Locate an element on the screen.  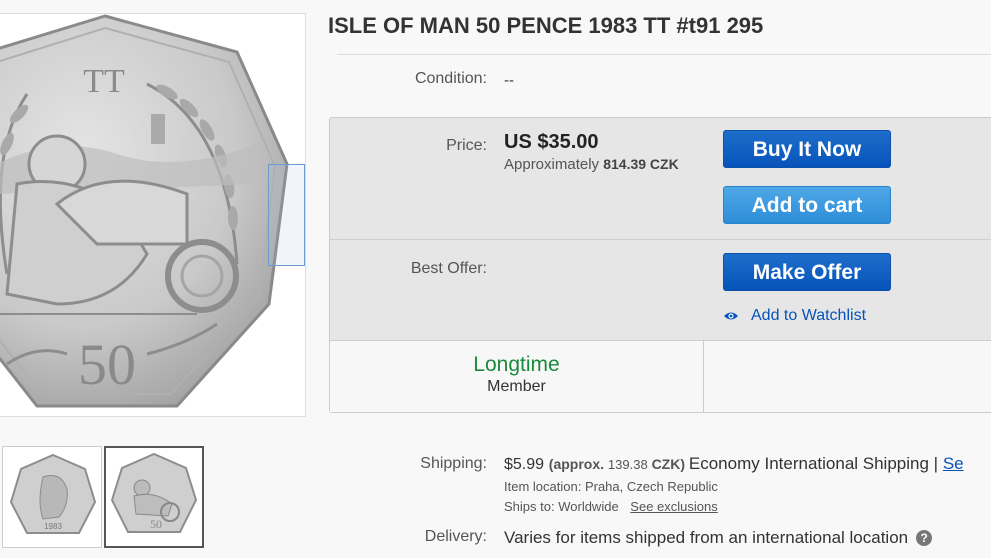
seller-box-divider is located at coordinates (703, 376).